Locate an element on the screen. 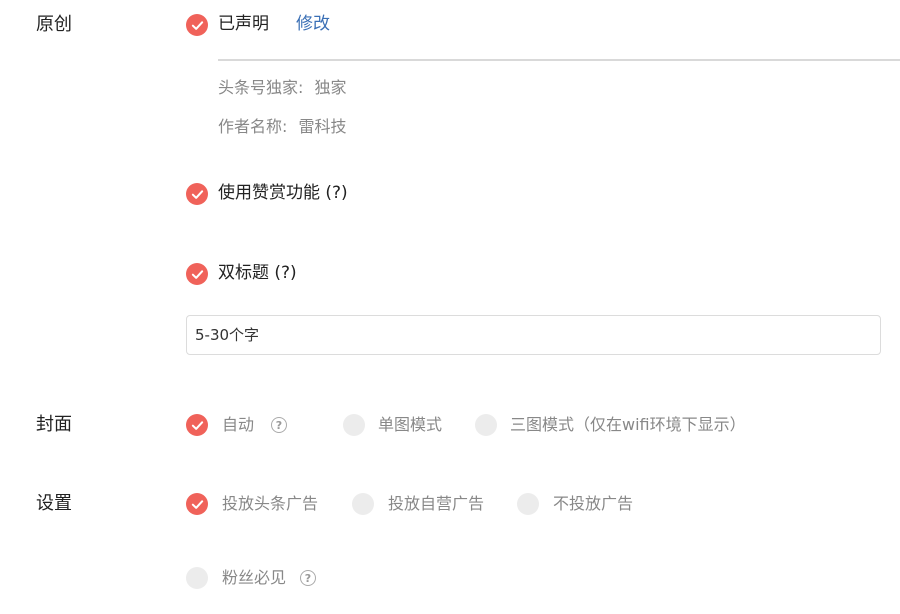  author-key: 作者名称: is located at coordinates (253, 126).